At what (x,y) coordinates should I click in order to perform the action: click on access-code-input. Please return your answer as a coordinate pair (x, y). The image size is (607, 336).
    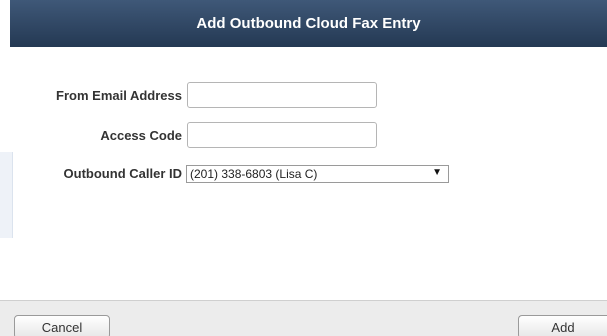
    Looking at the image, I should click on (282, 135).